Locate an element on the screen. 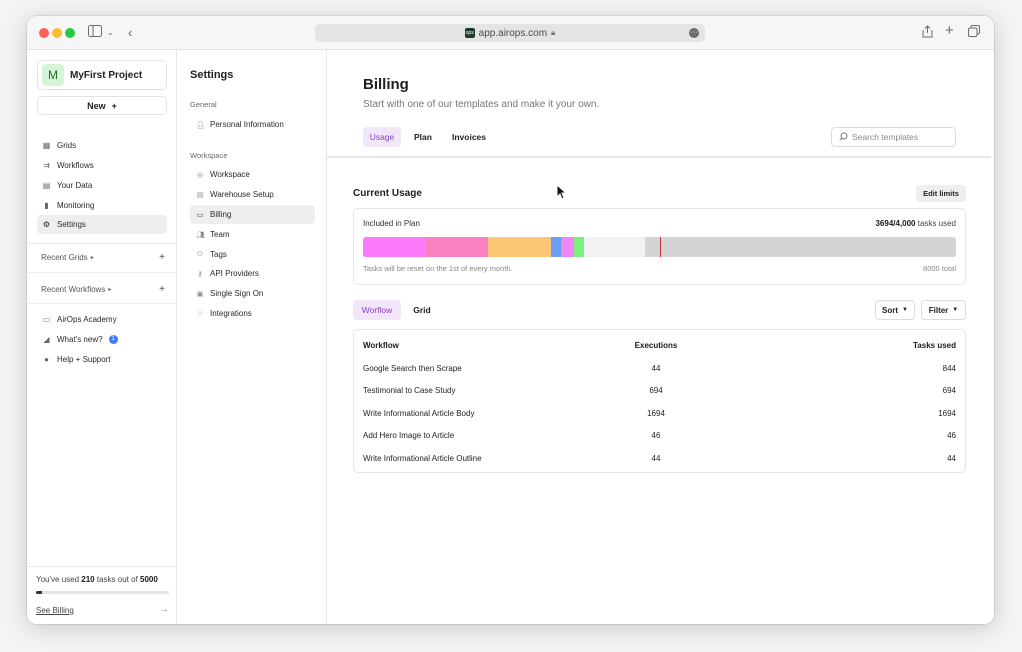  sidebar-link-help: ● Help + Support is located at coordinates (102, 359).